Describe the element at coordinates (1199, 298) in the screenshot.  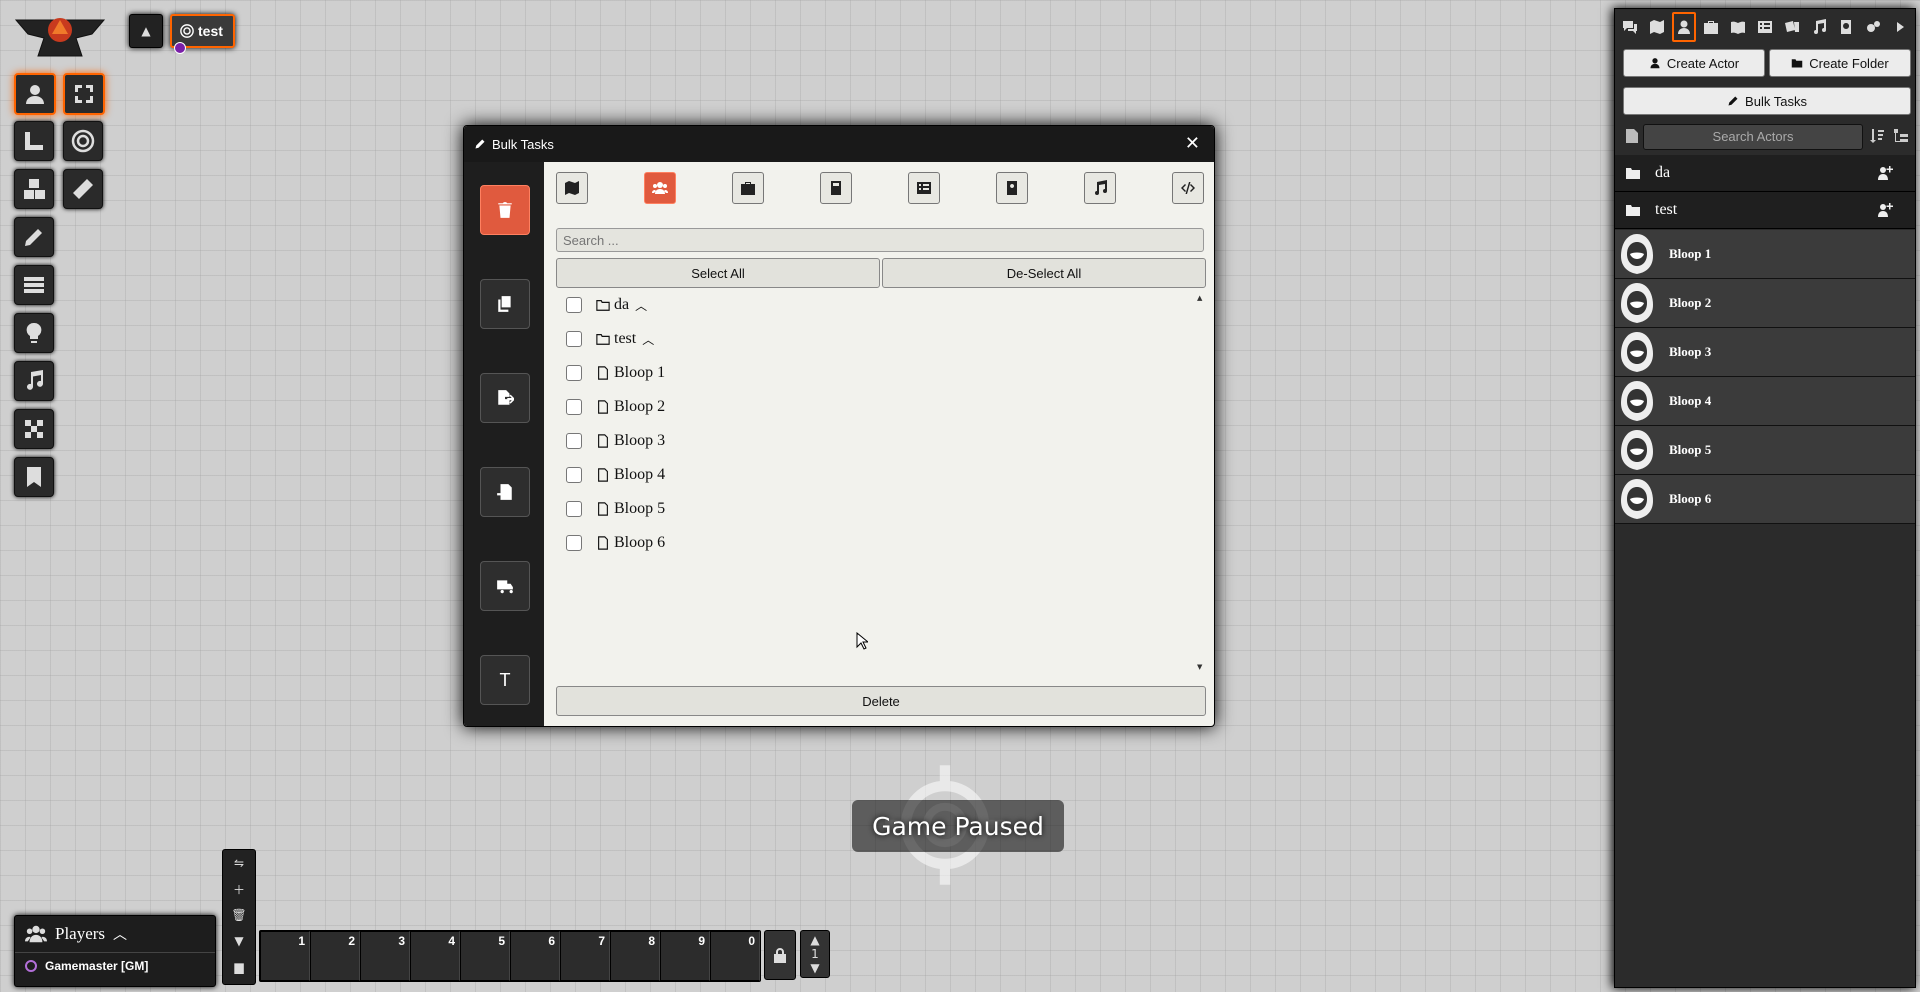
I see `scroll-up-arrow: ▲` at that location.